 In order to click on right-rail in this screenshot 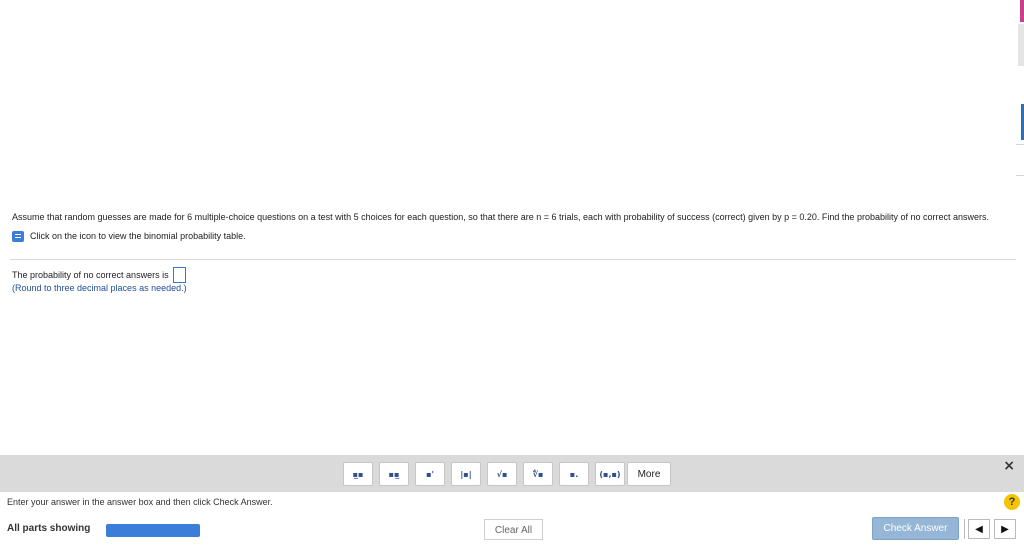, I will do `click(1021, 60)`.